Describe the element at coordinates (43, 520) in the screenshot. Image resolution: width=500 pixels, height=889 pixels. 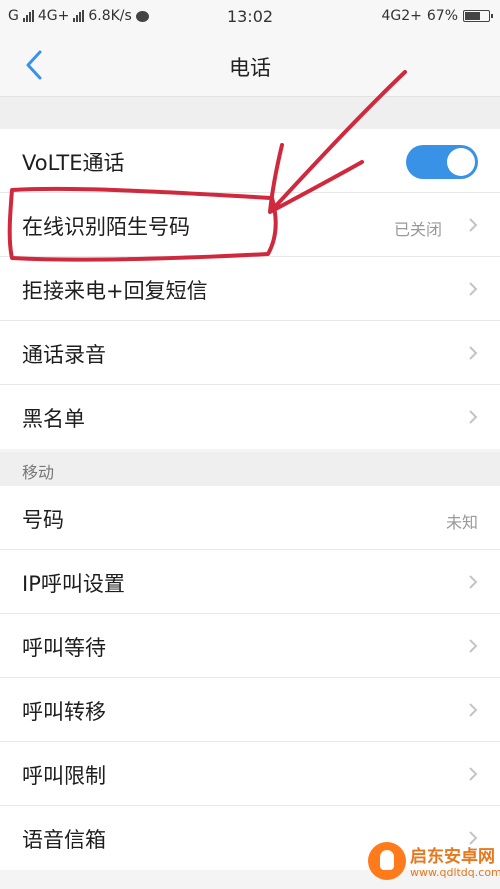
I see `row-label: 号码` at that location.